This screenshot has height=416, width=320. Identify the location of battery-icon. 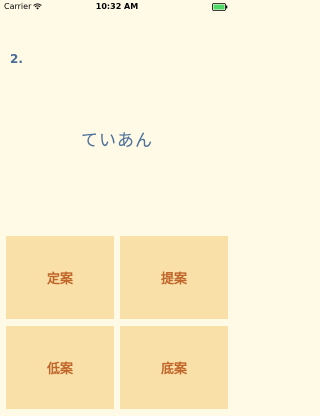
(220, 7).